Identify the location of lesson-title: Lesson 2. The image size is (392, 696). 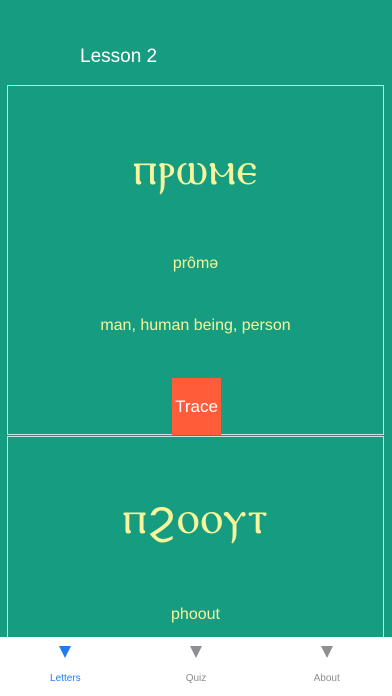
(119, 56).